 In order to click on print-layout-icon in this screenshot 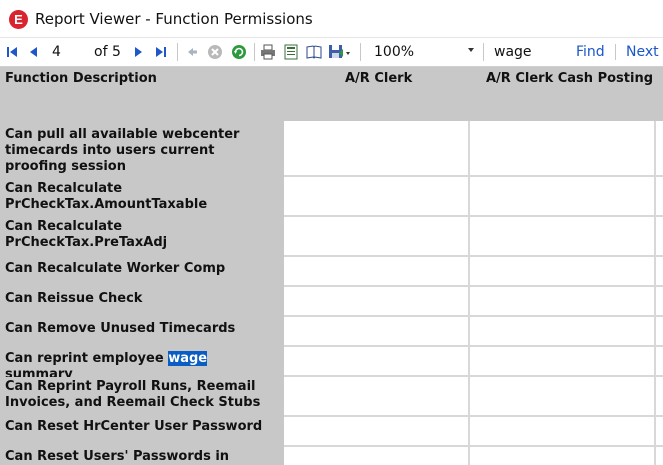, I will do `click(291, 52)`.